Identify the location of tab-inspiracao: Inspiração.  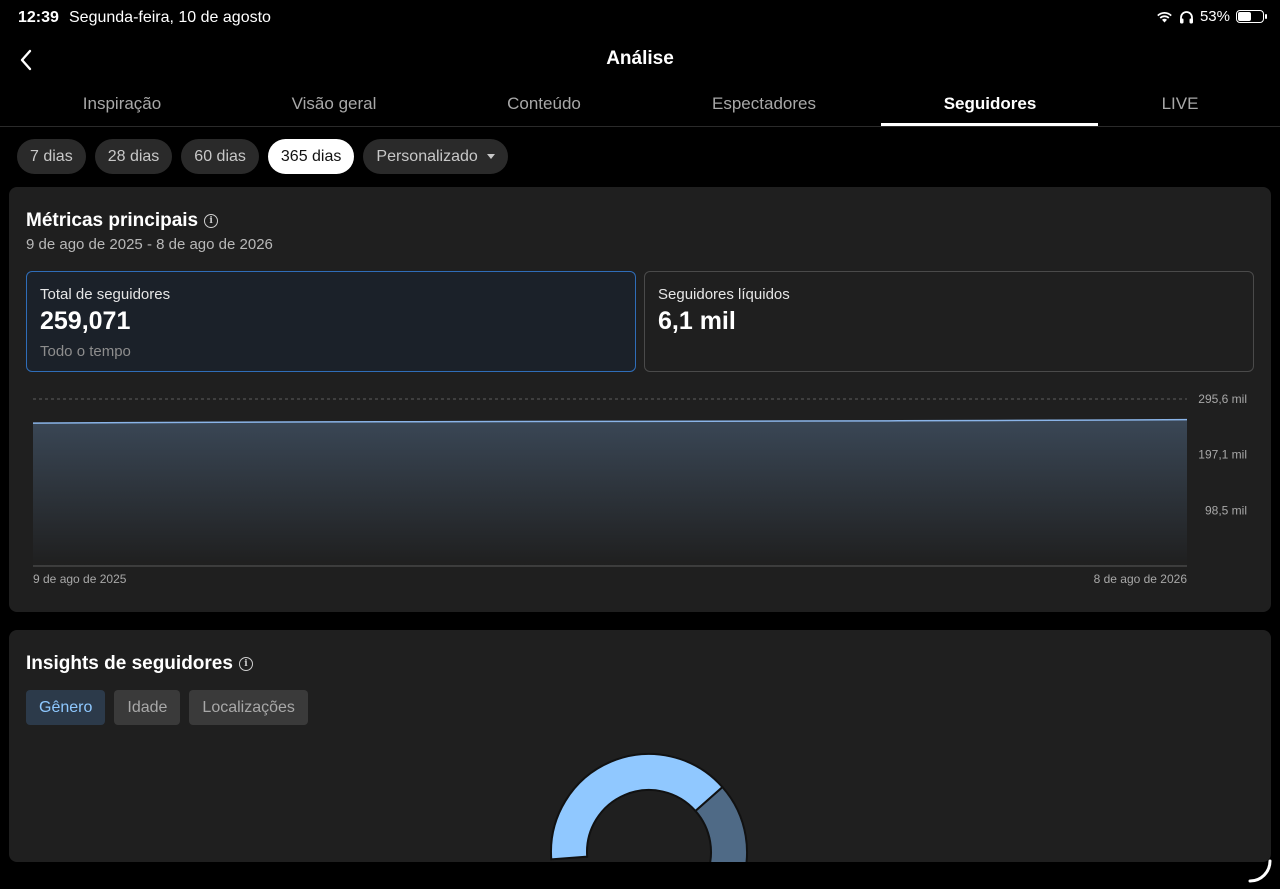
(122, 104).